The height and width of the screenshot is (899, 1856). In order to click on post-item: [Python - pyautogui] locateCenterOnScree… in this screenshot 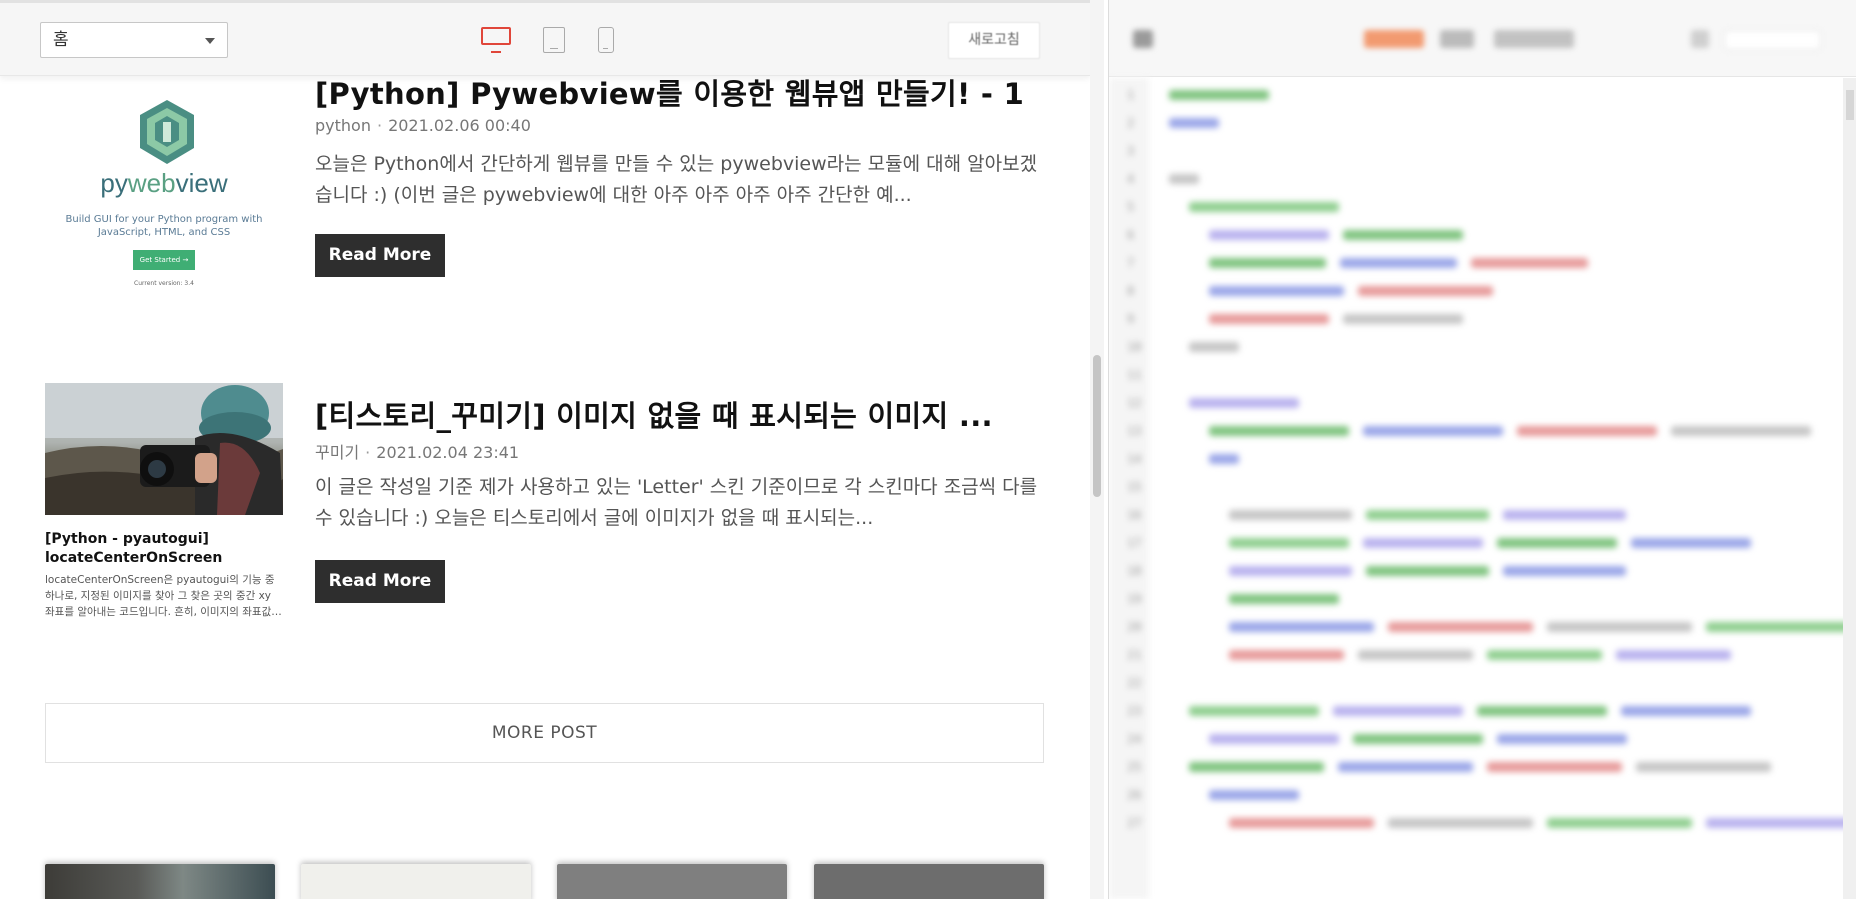, I will do `click(545, 503)`.